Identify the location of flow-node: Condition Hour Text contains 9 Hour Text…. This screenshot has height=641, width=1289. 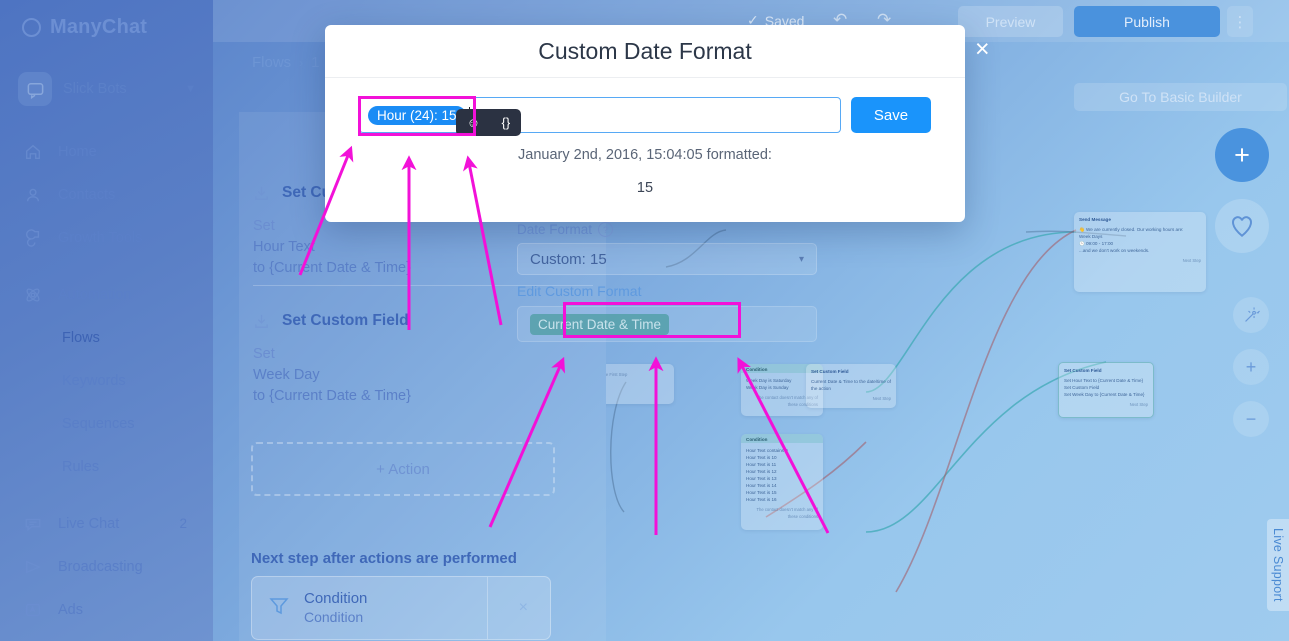
(782, 482).